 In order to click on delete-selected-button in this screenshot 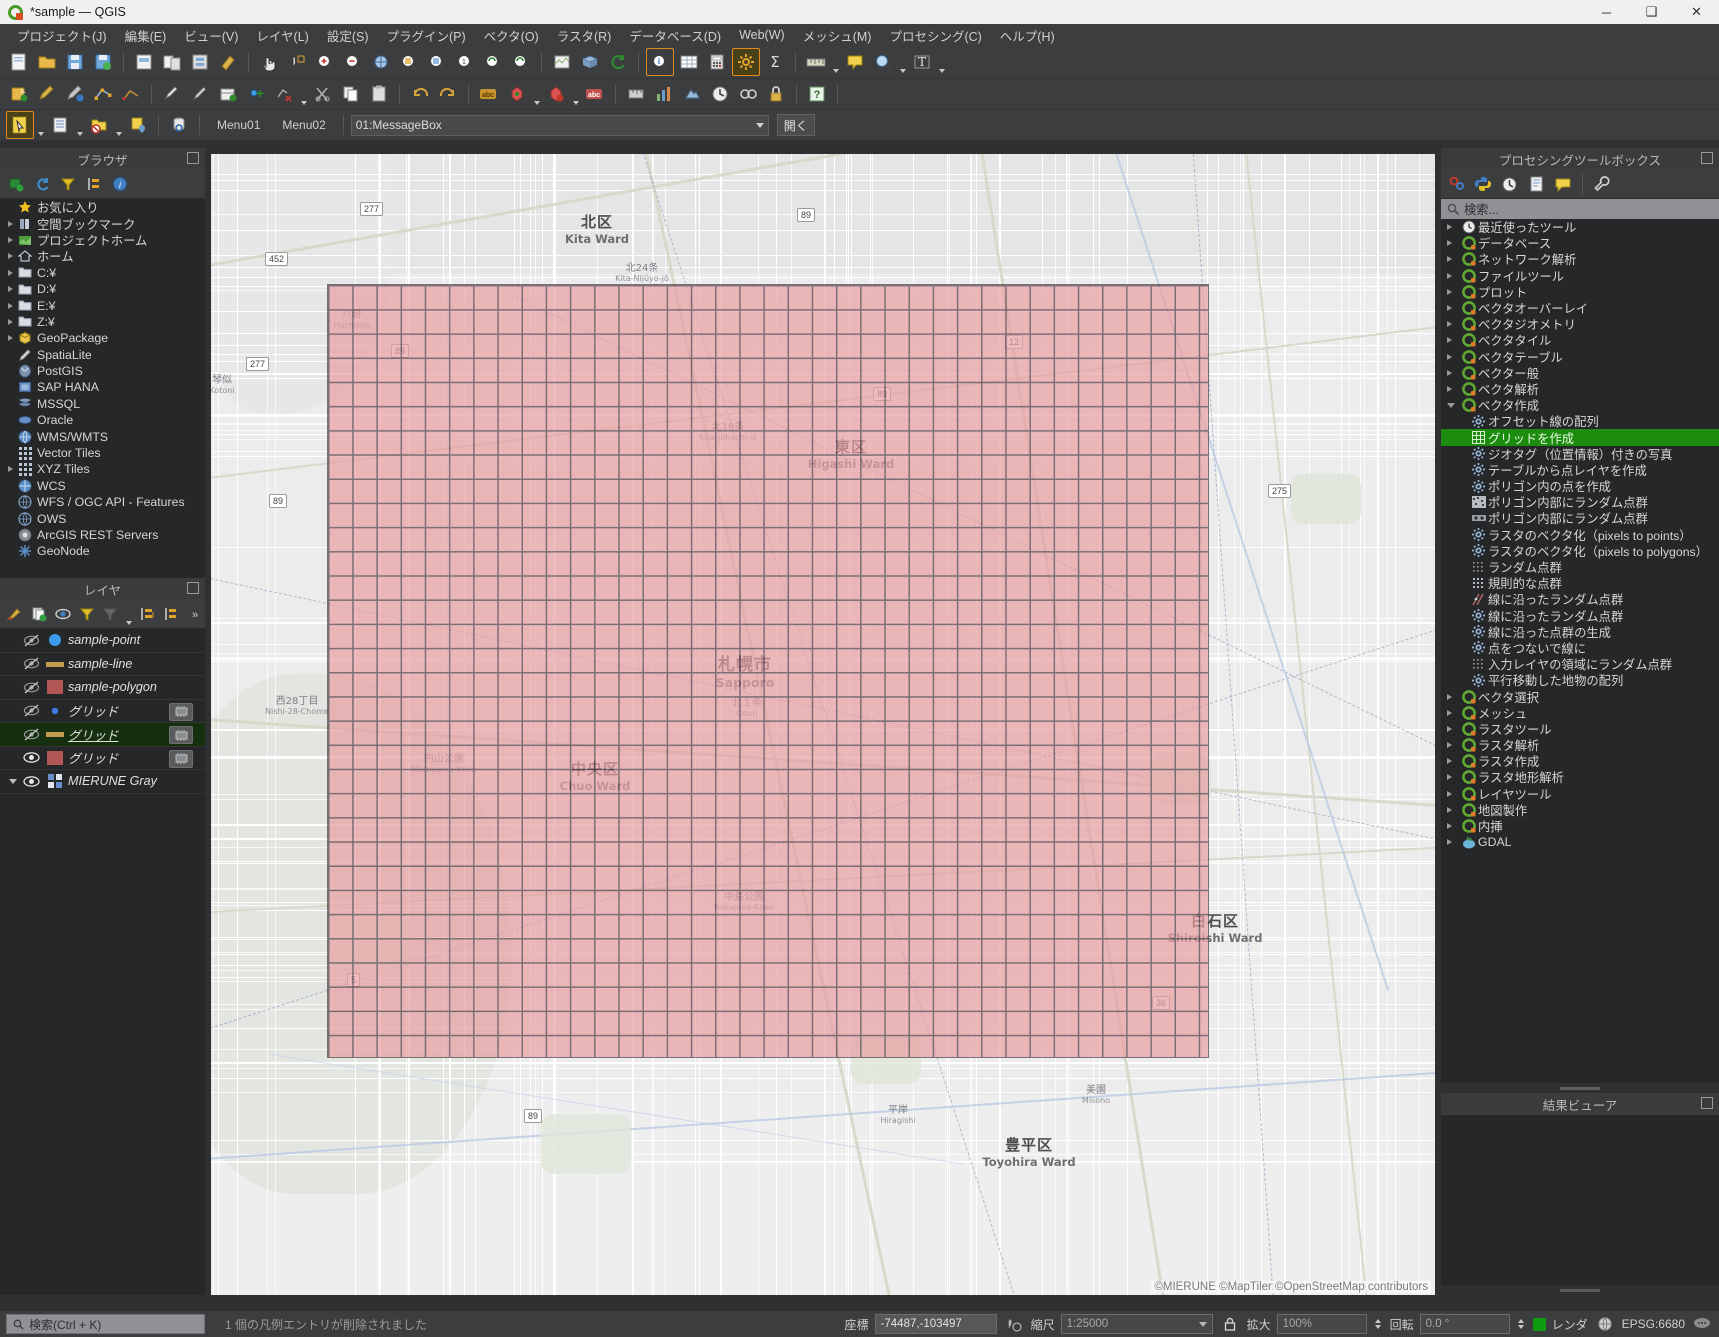, I will do `click(284, 94)`.